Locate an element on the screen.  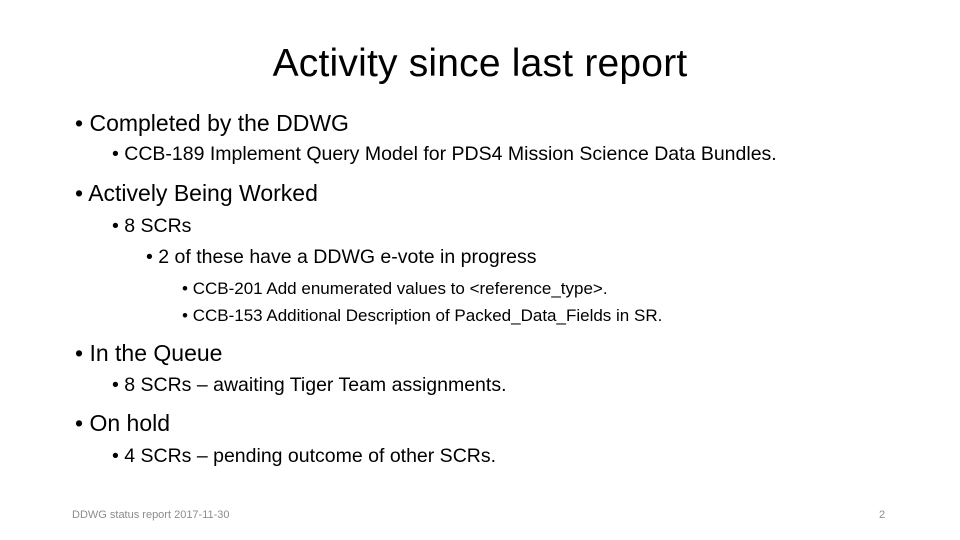
footer-text: DDWG status report 2017-11-30 is located at coordinates (151, 515).